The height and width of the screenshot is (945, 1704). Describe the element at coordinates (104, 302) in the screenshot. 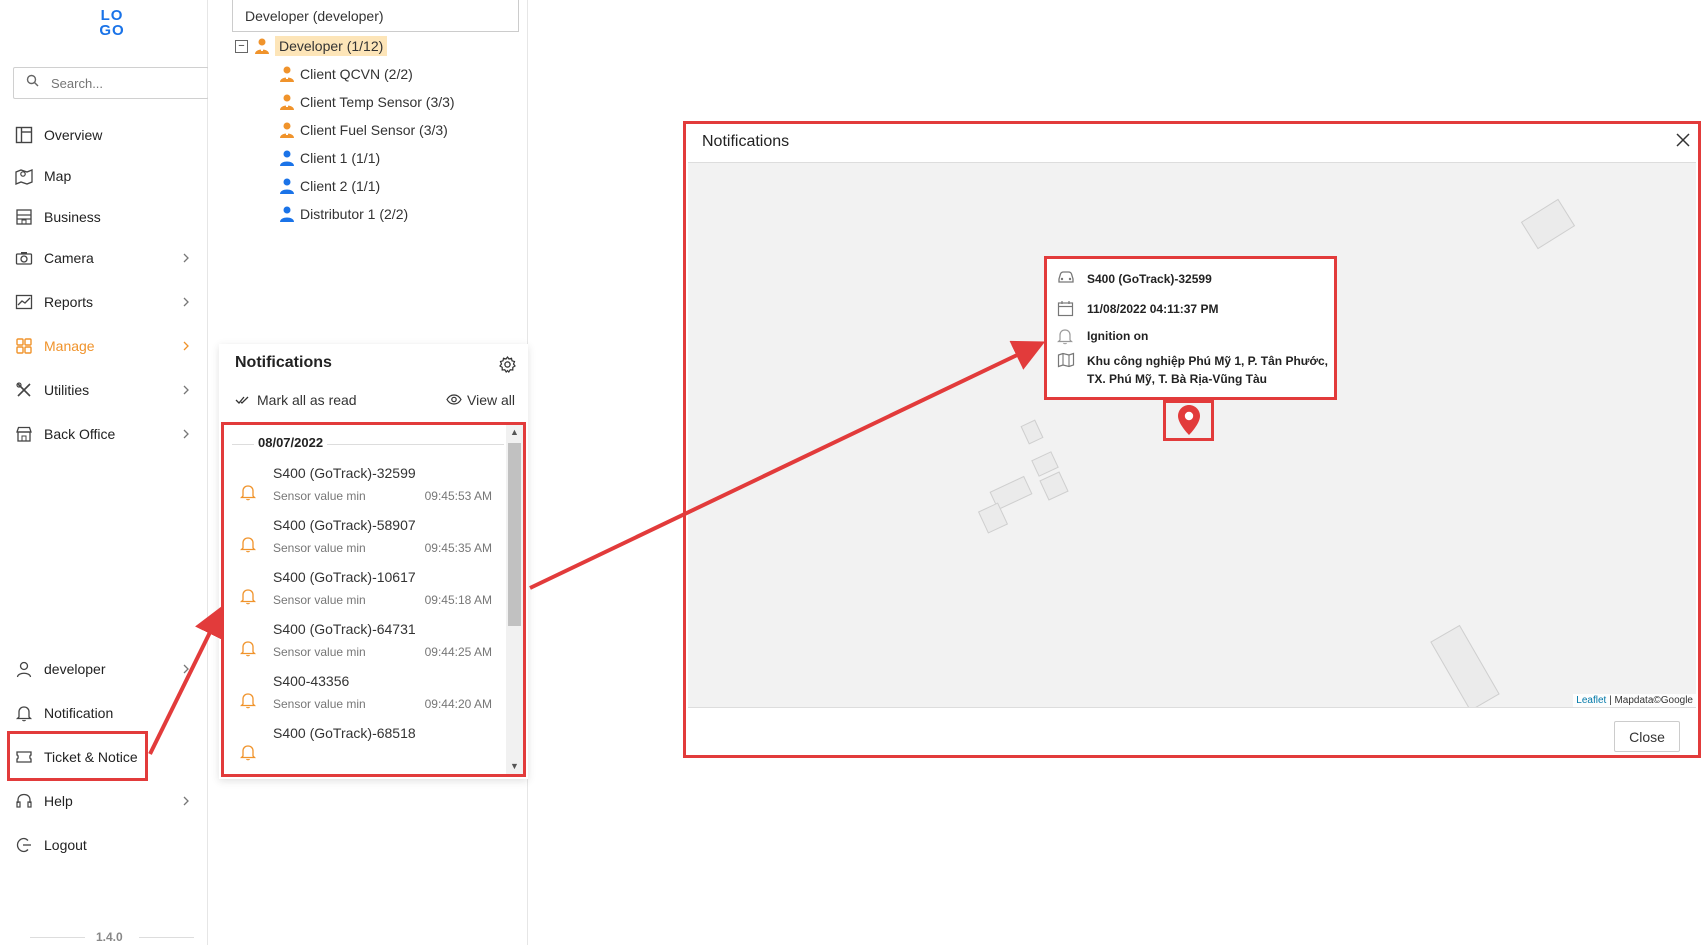

I see `nav-reports: Reports` at that location.